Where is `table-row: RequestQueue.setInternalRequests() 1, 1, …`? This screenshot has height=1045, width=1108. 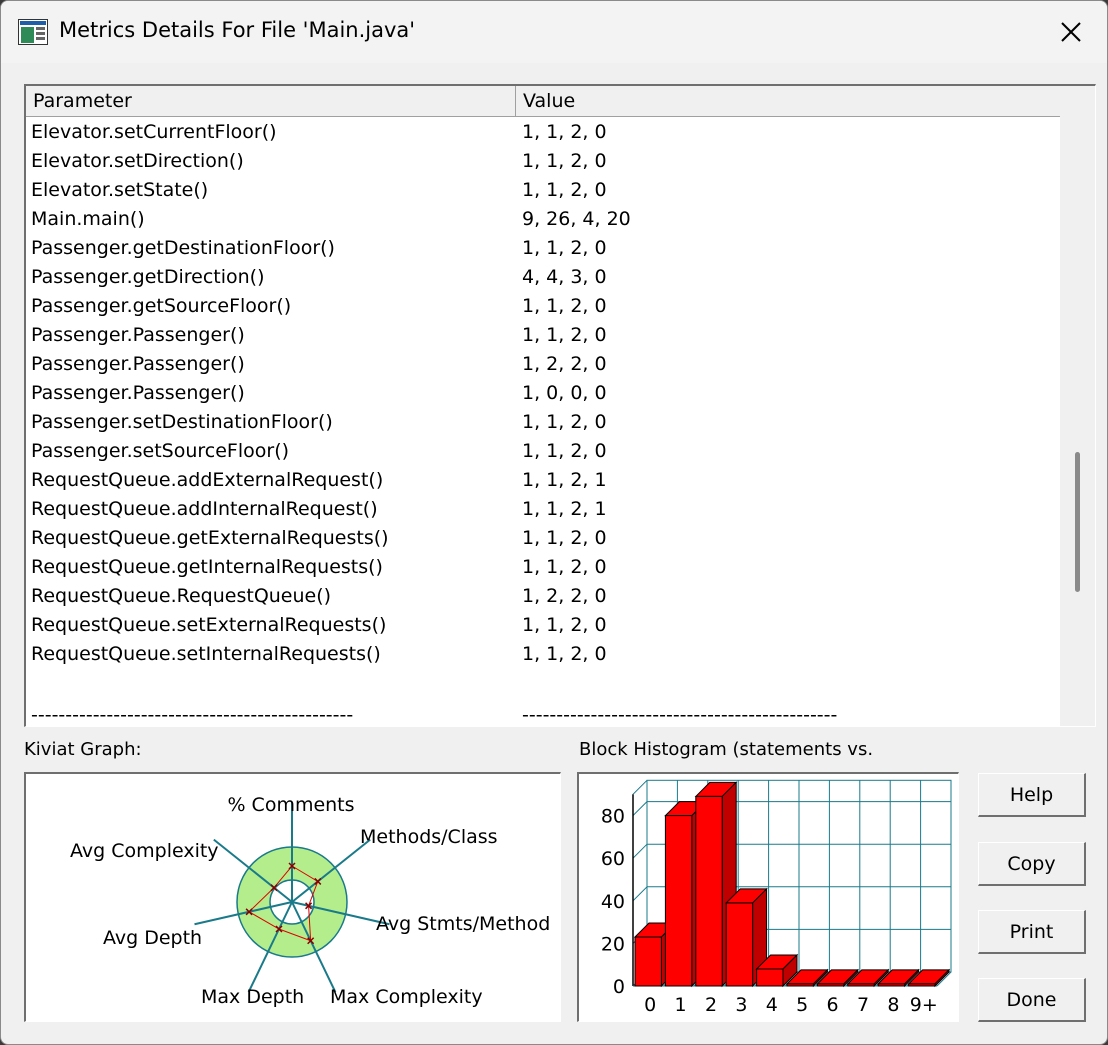
table-row: RequestQueue.setInternalRequests() 1, 1, … is located at coordinates (544, 655).